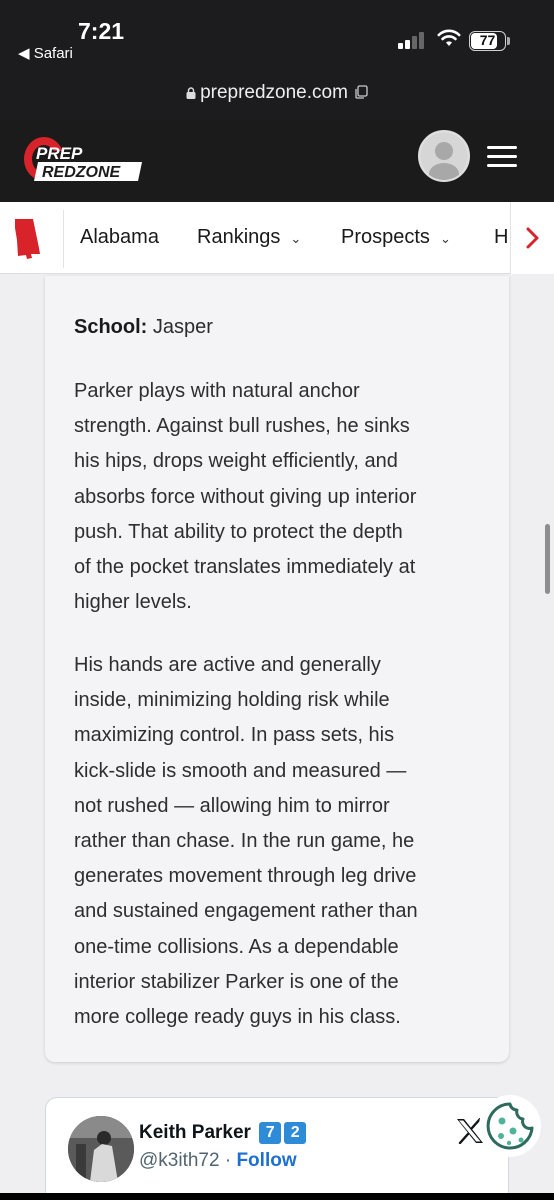 The width and height of the screenshot is (554, 1200). I want to click on state-nav-bar: Alabama Rankings ⌄ Prospects ⌄ H, so click(277, 238).